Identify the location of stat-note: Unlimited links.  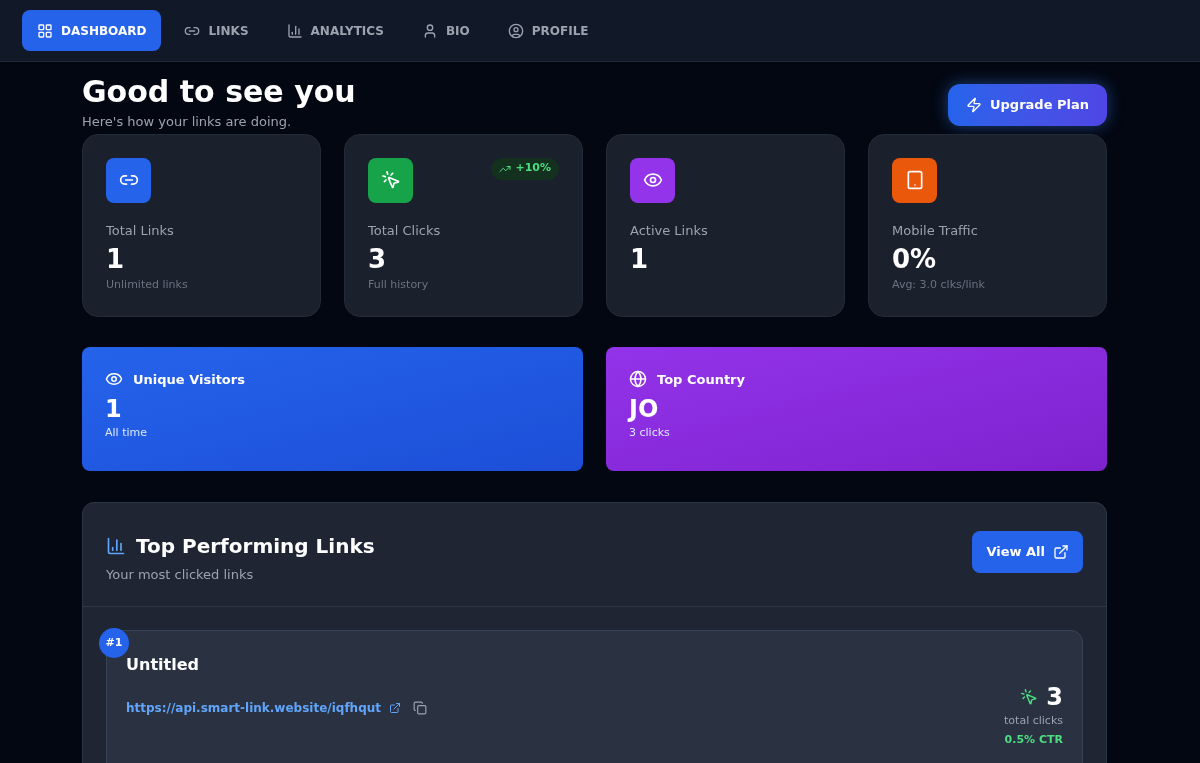
(147, 285).